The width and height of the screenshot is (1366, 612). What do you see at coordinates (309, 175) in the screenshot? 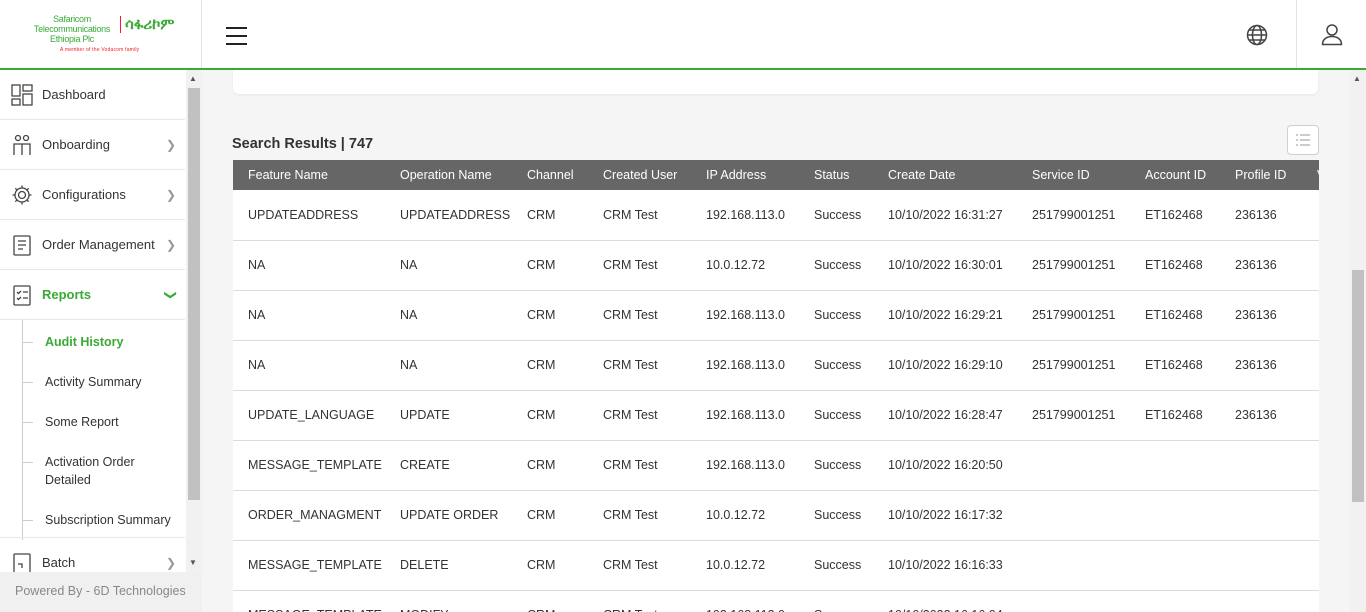
I see `column-header: Feature Name` at bounding box center [309, 175].